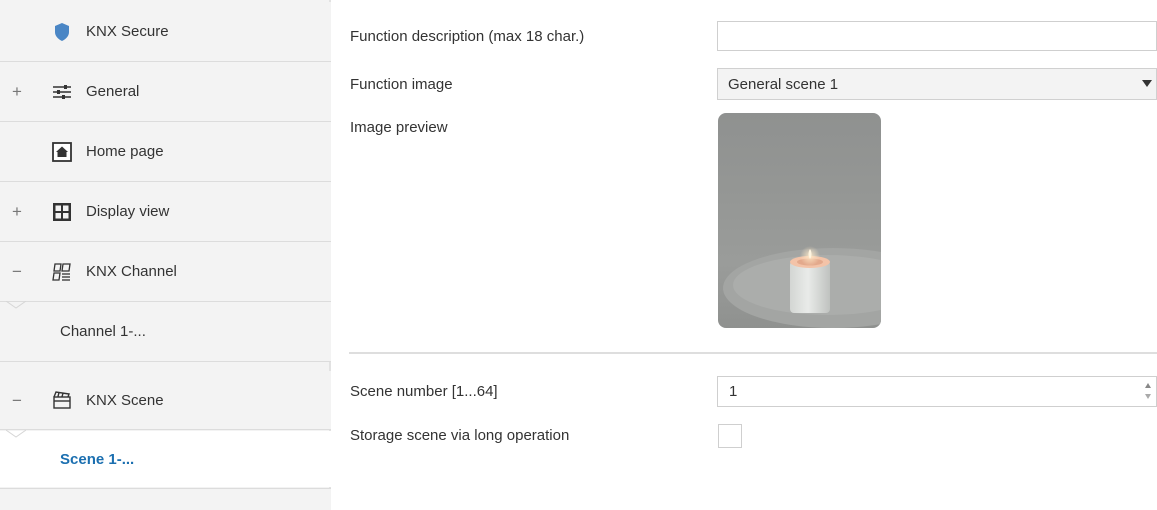 The height and width of the screenshot is (510, 1157). Describe the element at coordinates (1148, 392) in the screenshot. I see `stepper-arrows` at that location.